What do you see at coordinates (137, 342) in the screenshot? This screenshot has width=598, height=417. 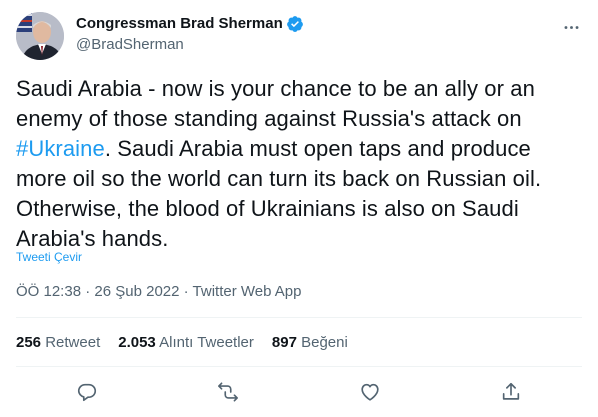 I see `quotes-count: 2.053` at bounding box center [137, 342].